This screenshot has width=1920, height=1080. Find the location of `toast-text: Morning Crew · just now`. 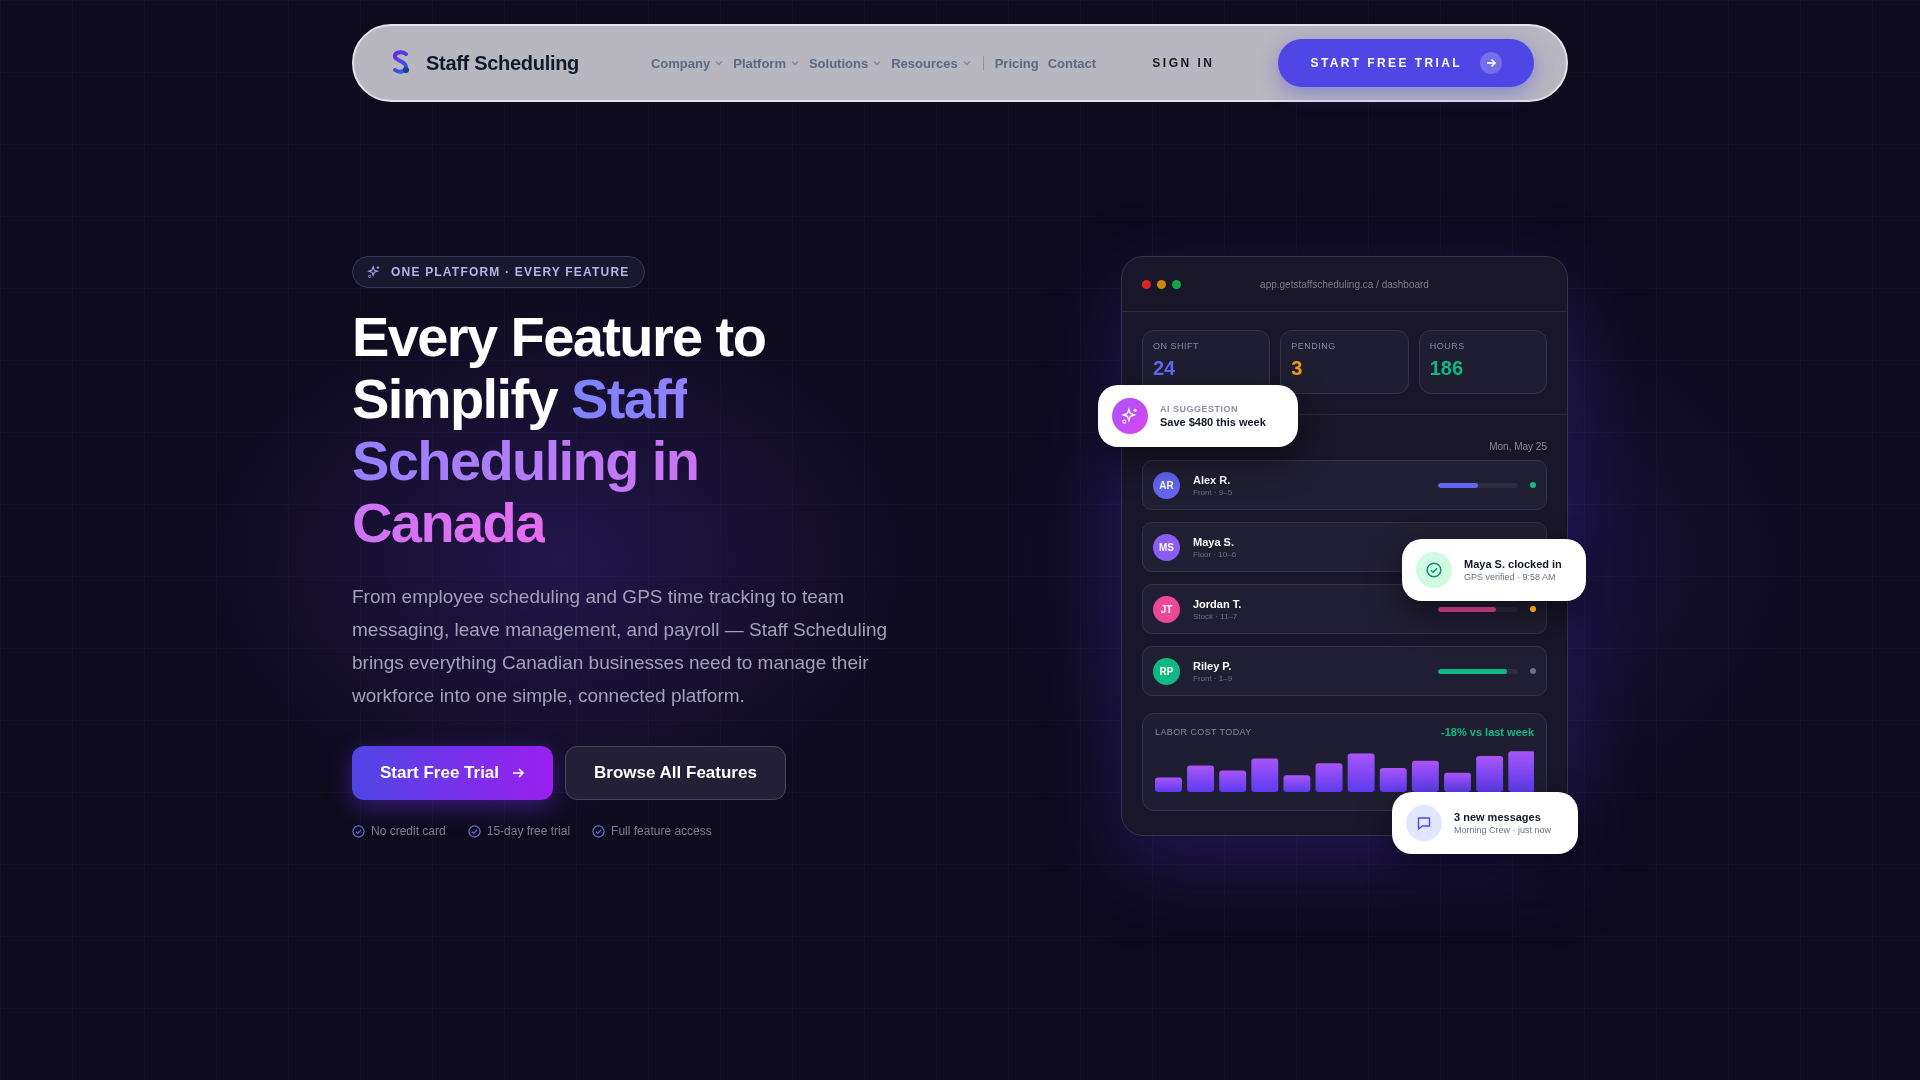

toast-text: Morning Crew · just now is located at coordinates (1503, 830).